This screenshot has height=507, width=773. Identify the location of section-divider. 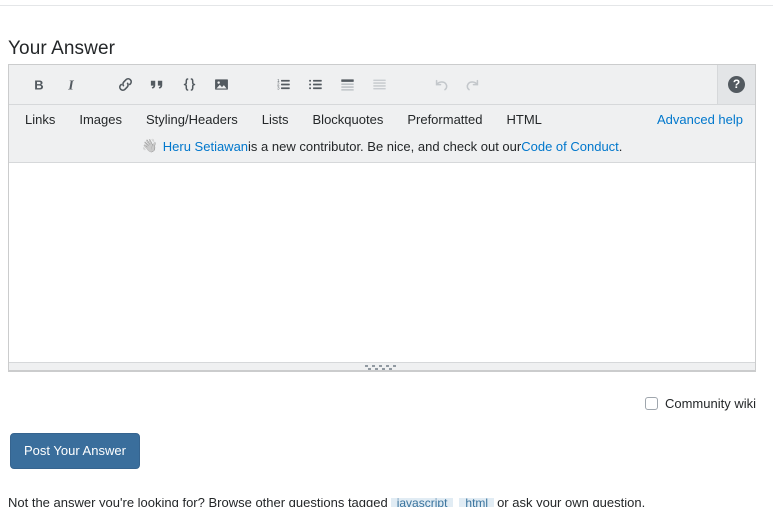
(386, 5).